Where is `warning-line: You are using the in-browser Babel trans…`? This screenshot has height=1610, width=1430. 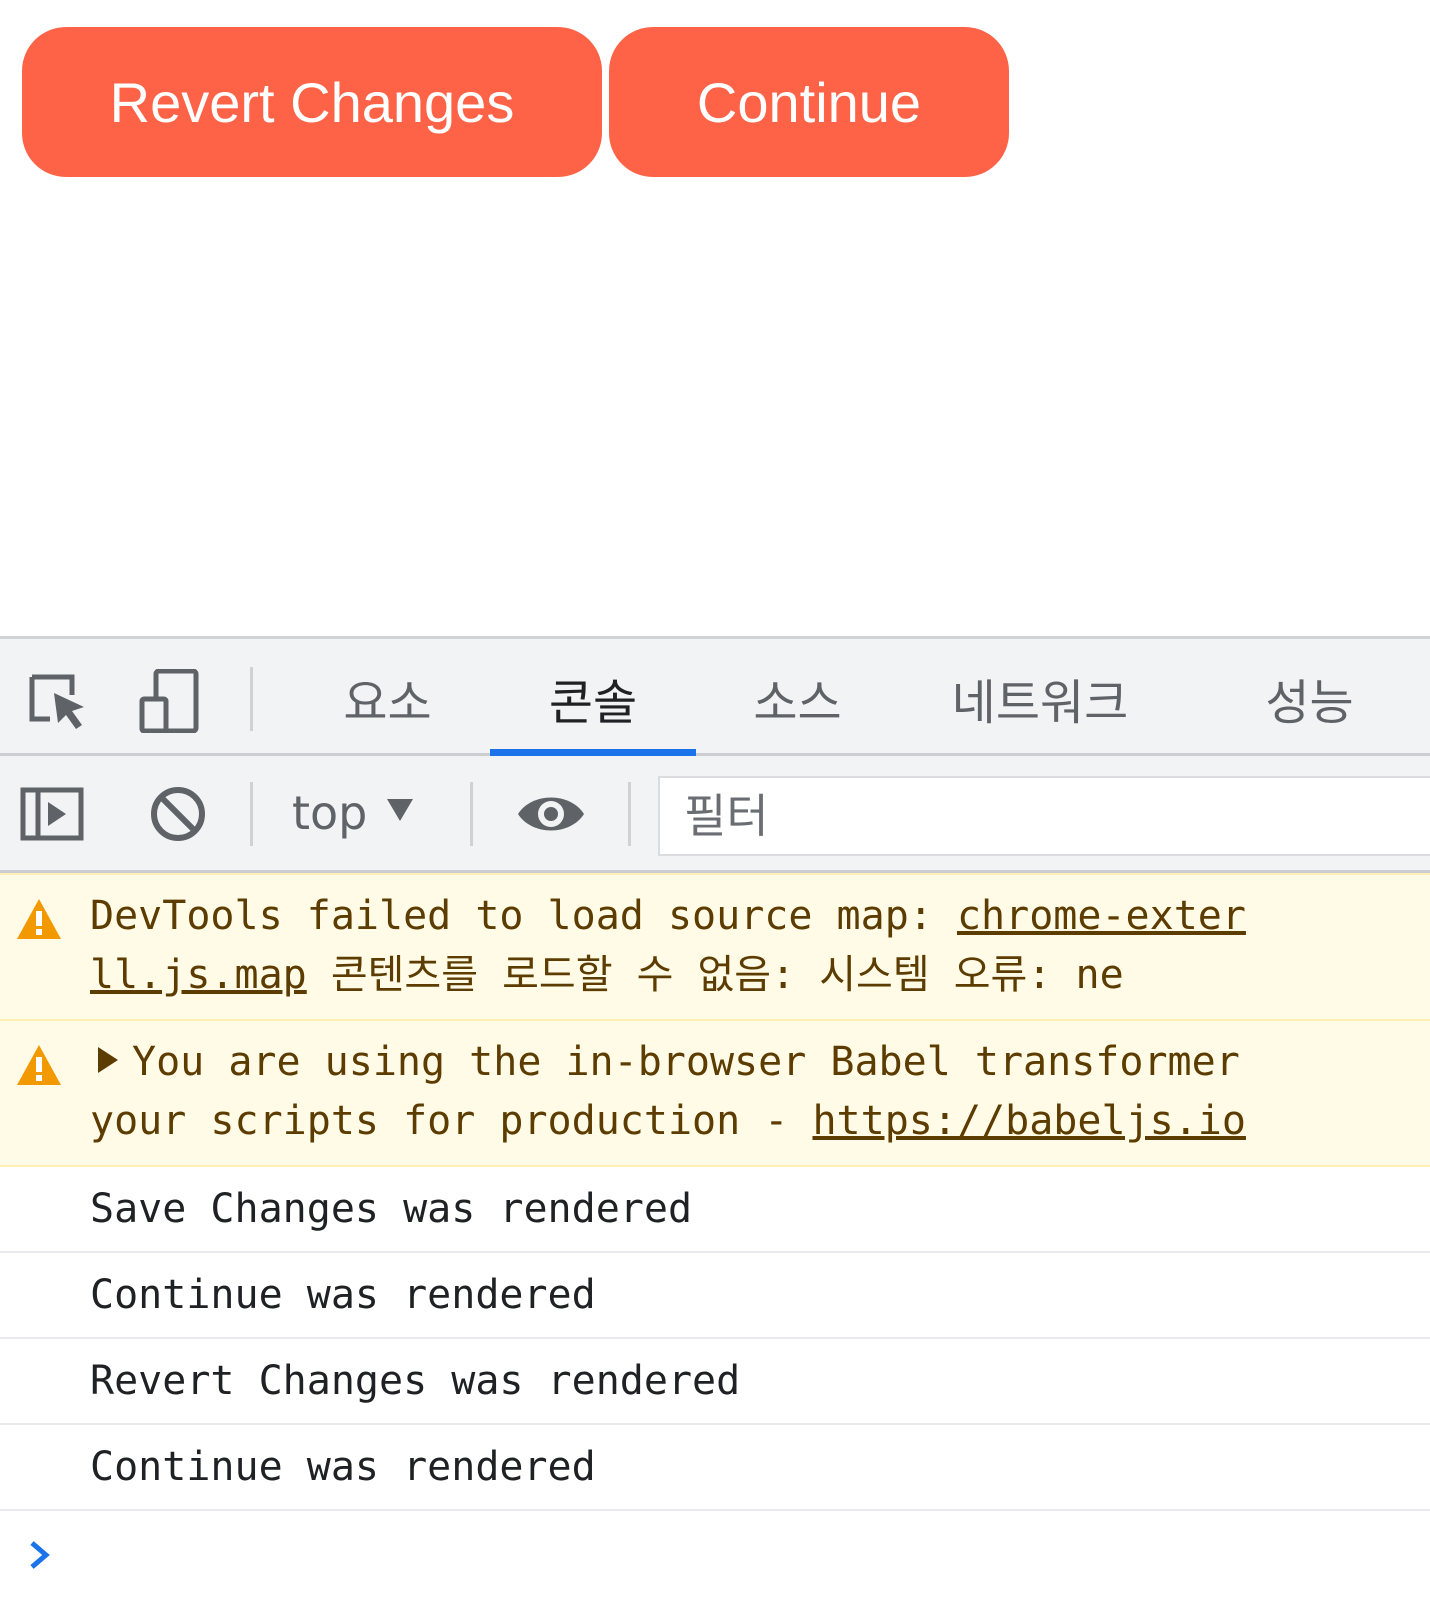 warning-line: You are using the in-browser Babel trans… is located at coordinates (760, 1062).